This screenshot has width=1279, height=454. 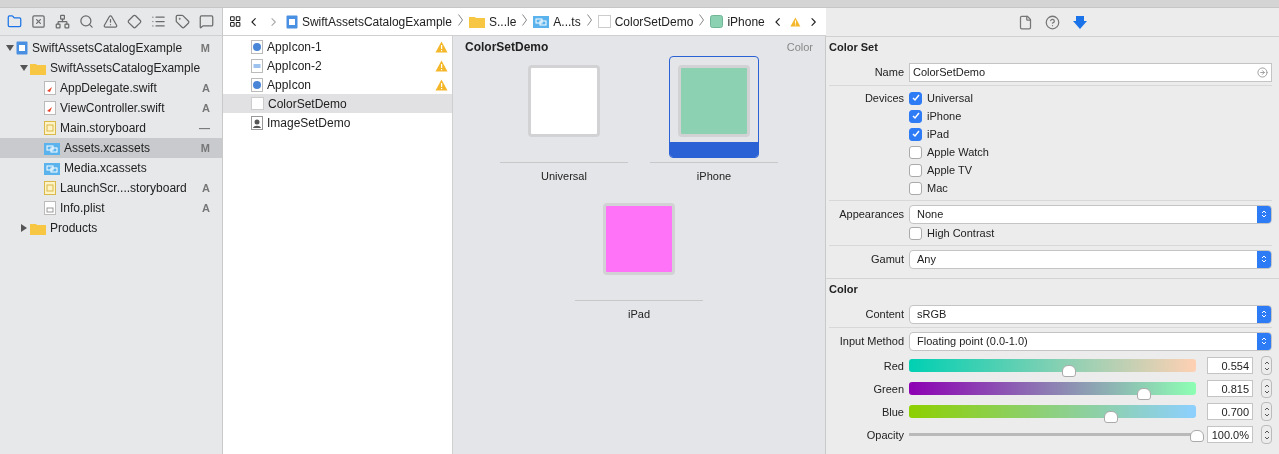 What do you see at coordinates (944, 116) in the screenshot?
I see `checkbox-label: iPhone` at bounding box center [944, 116].